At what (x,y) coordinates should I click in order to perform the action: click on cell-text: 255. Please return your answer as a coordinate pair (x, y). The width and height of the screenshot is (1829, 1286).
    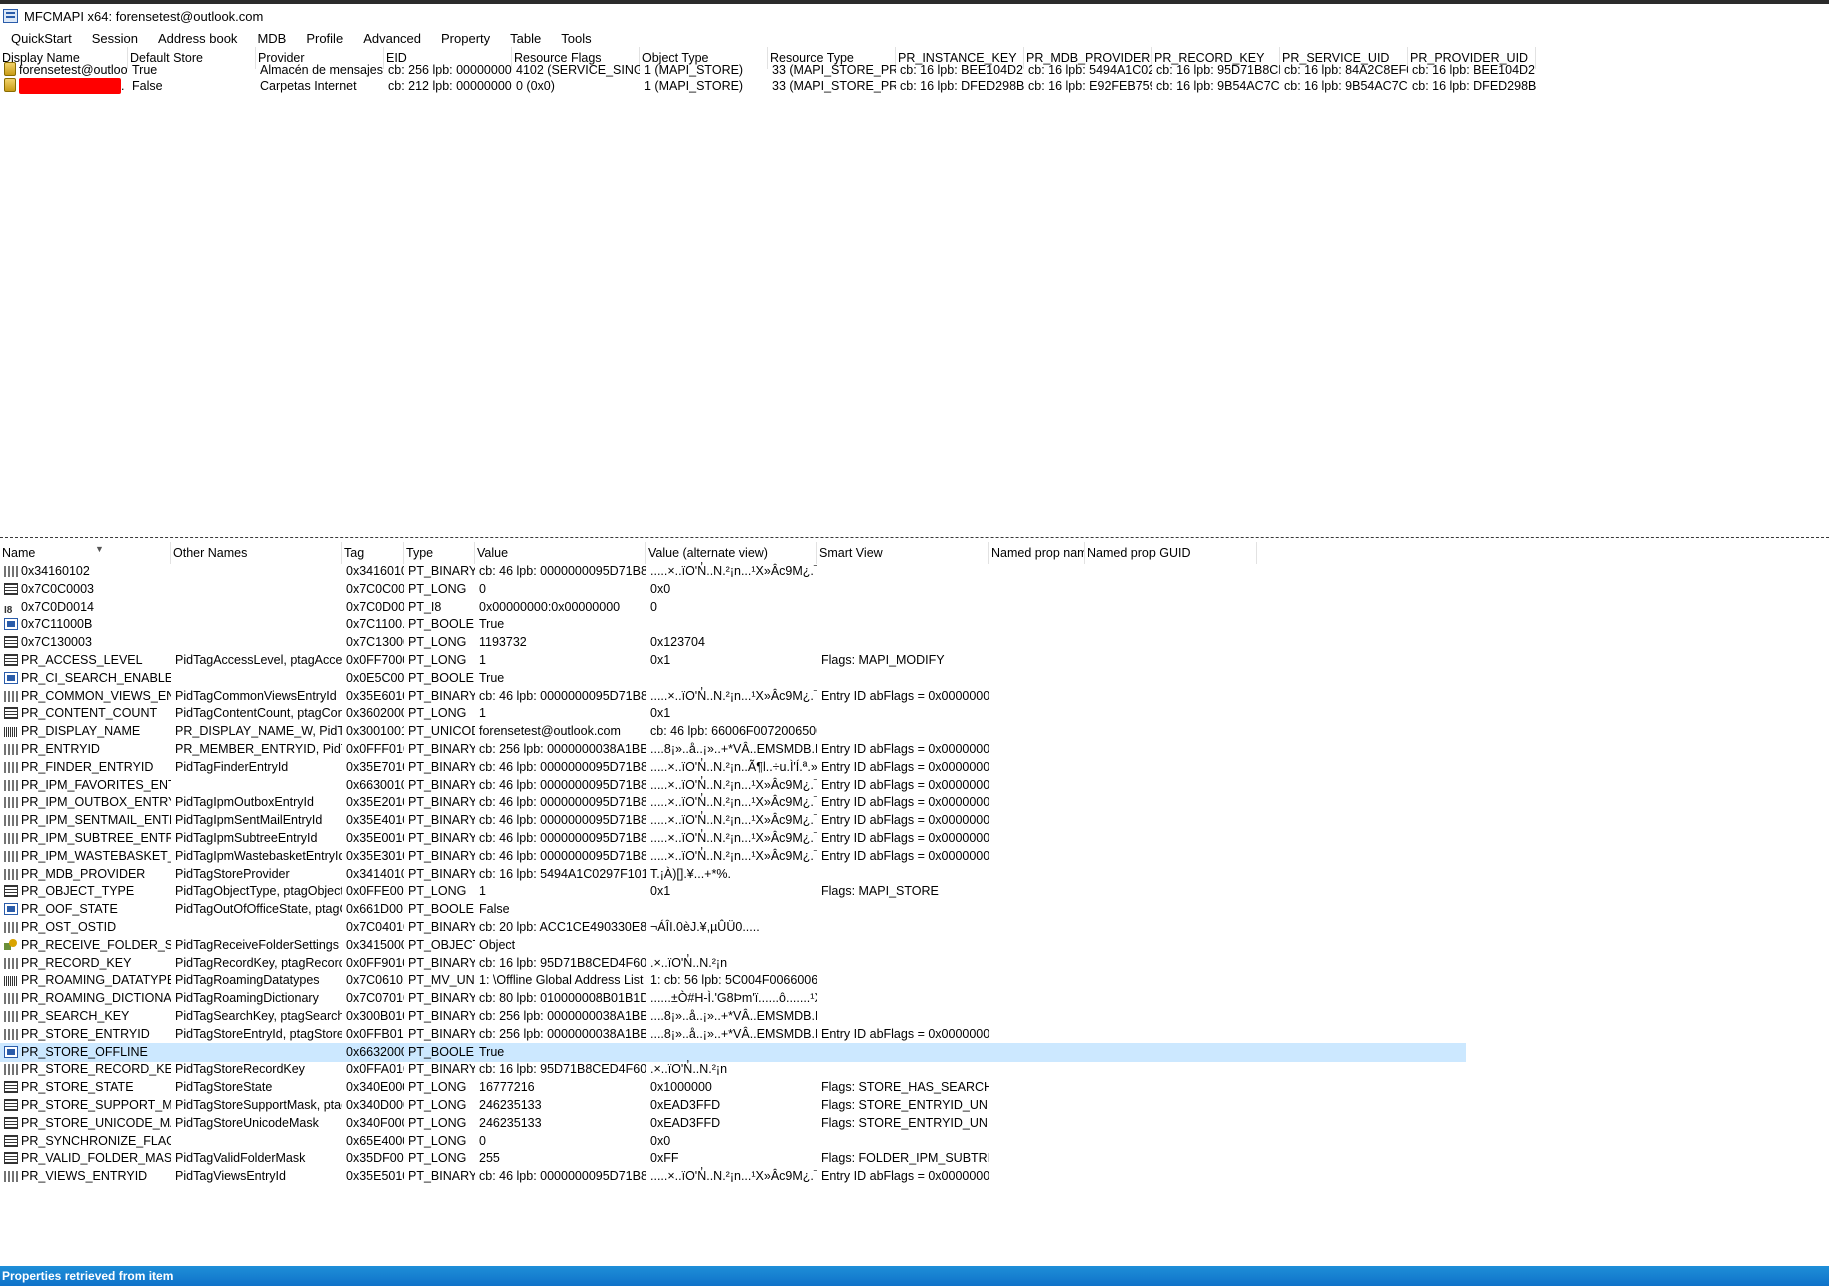
    Looking at the image, I should click on (489, 1158).